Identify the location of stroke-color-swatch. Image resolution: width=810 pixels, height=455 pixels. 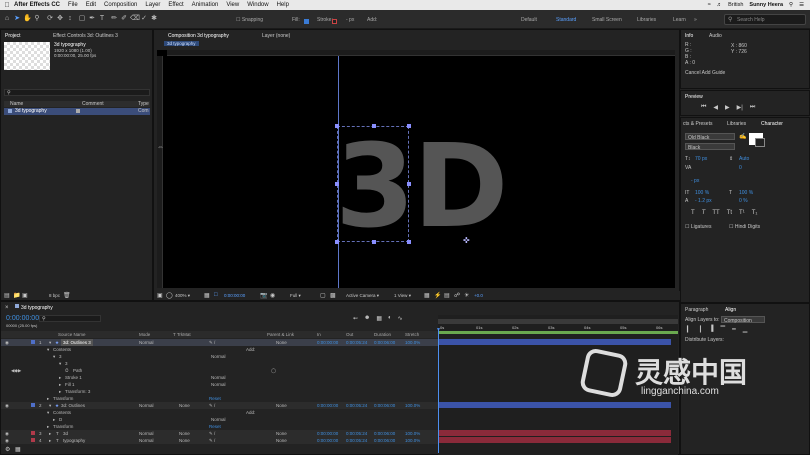
(760, 142).